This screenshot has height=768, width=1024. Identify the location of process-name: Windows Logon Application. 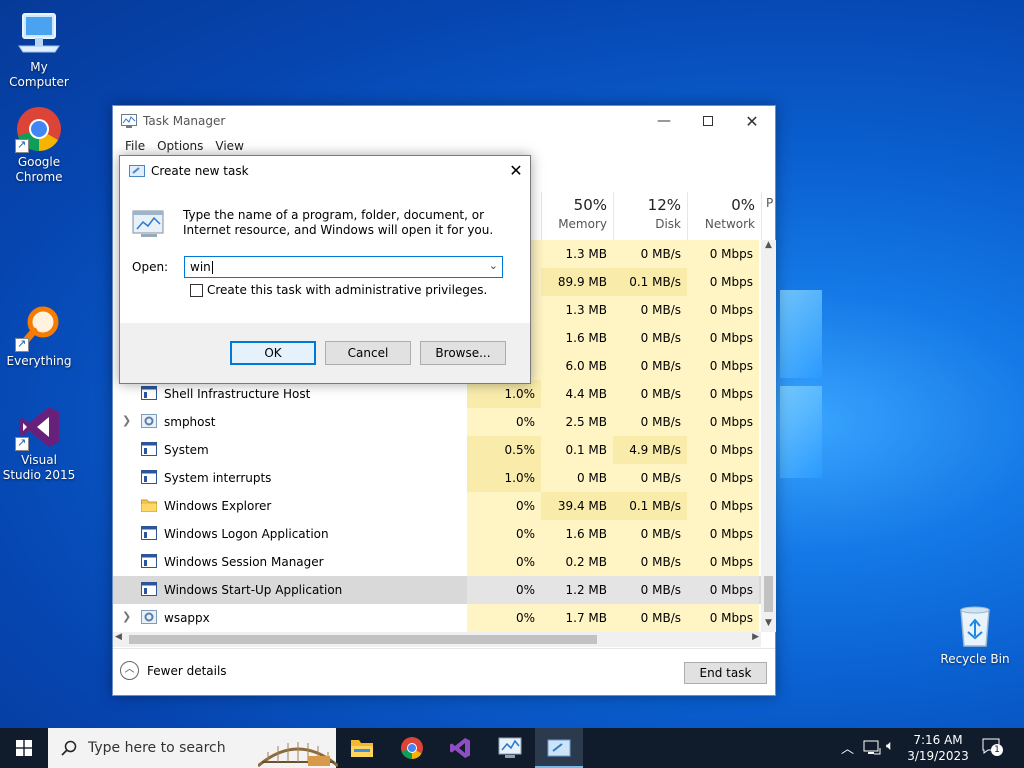
(246, 534).